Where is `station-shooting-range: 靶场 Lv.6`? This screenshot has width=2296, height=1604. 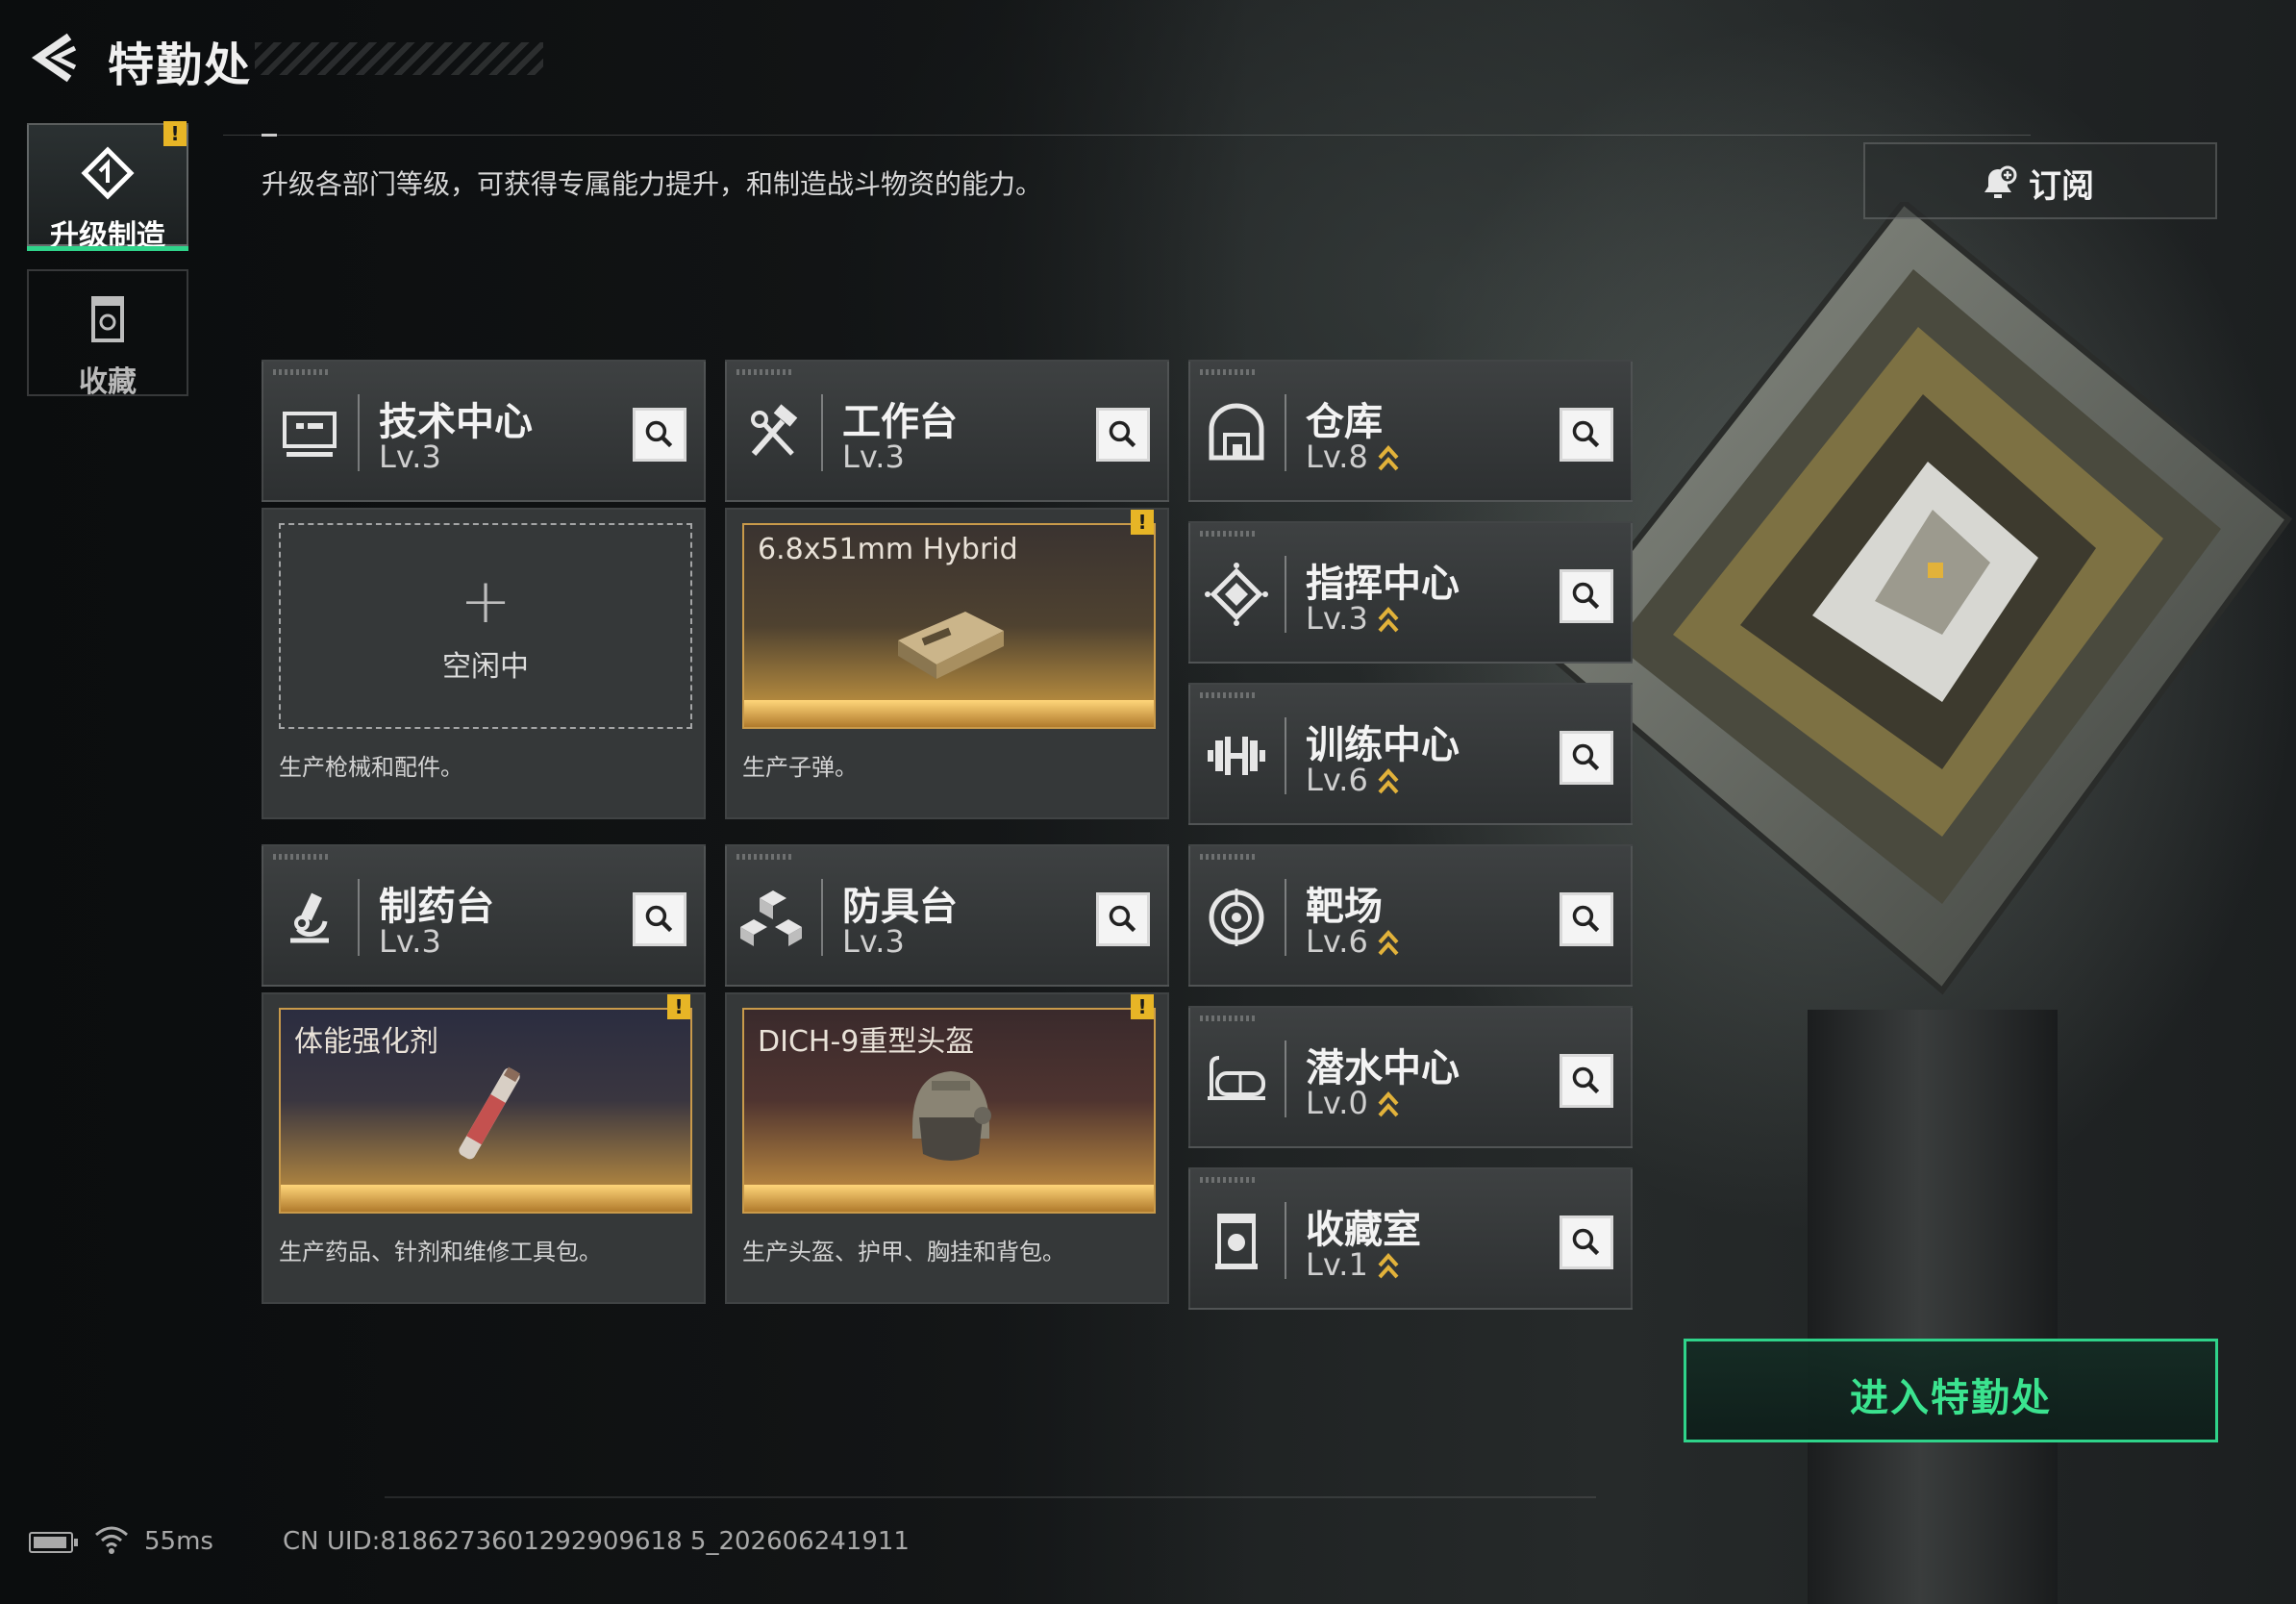
station-shooting-range: 靶场 Lv.6 is located at coordinates (1410, 915).